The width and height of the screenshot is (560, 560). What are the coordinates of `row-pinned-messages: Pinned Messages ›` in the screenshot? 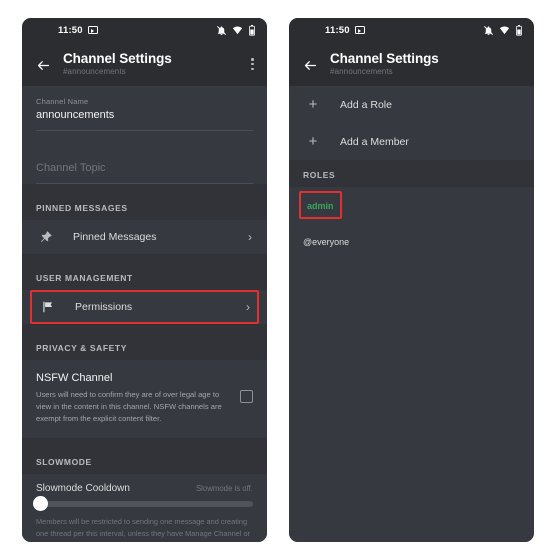 It's located at (144, 237).